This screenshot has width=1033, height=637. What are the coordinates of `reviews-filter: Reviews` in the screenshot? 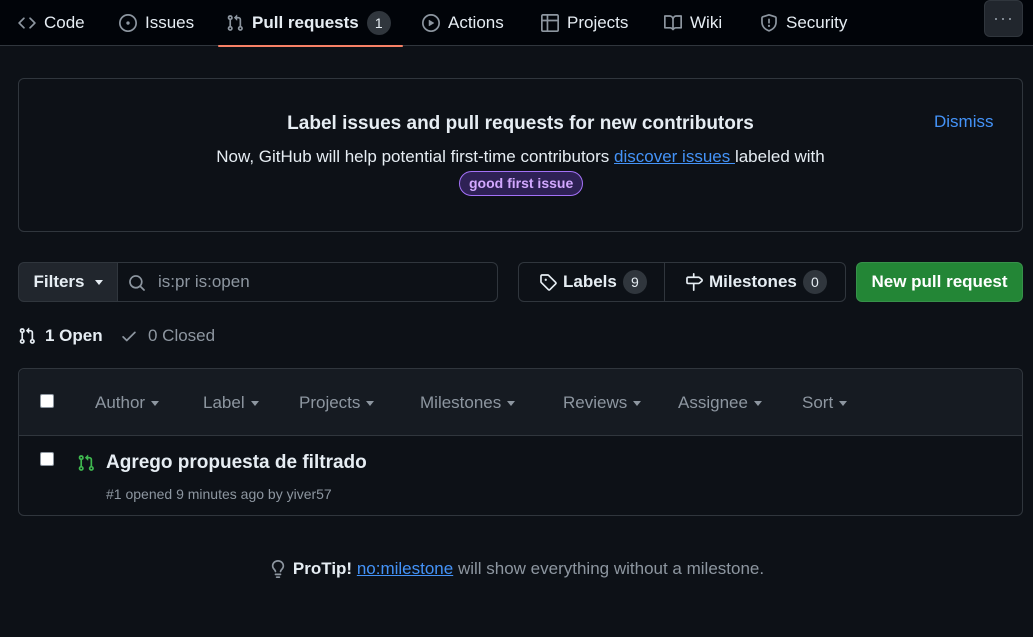 It's located at (602, 403).